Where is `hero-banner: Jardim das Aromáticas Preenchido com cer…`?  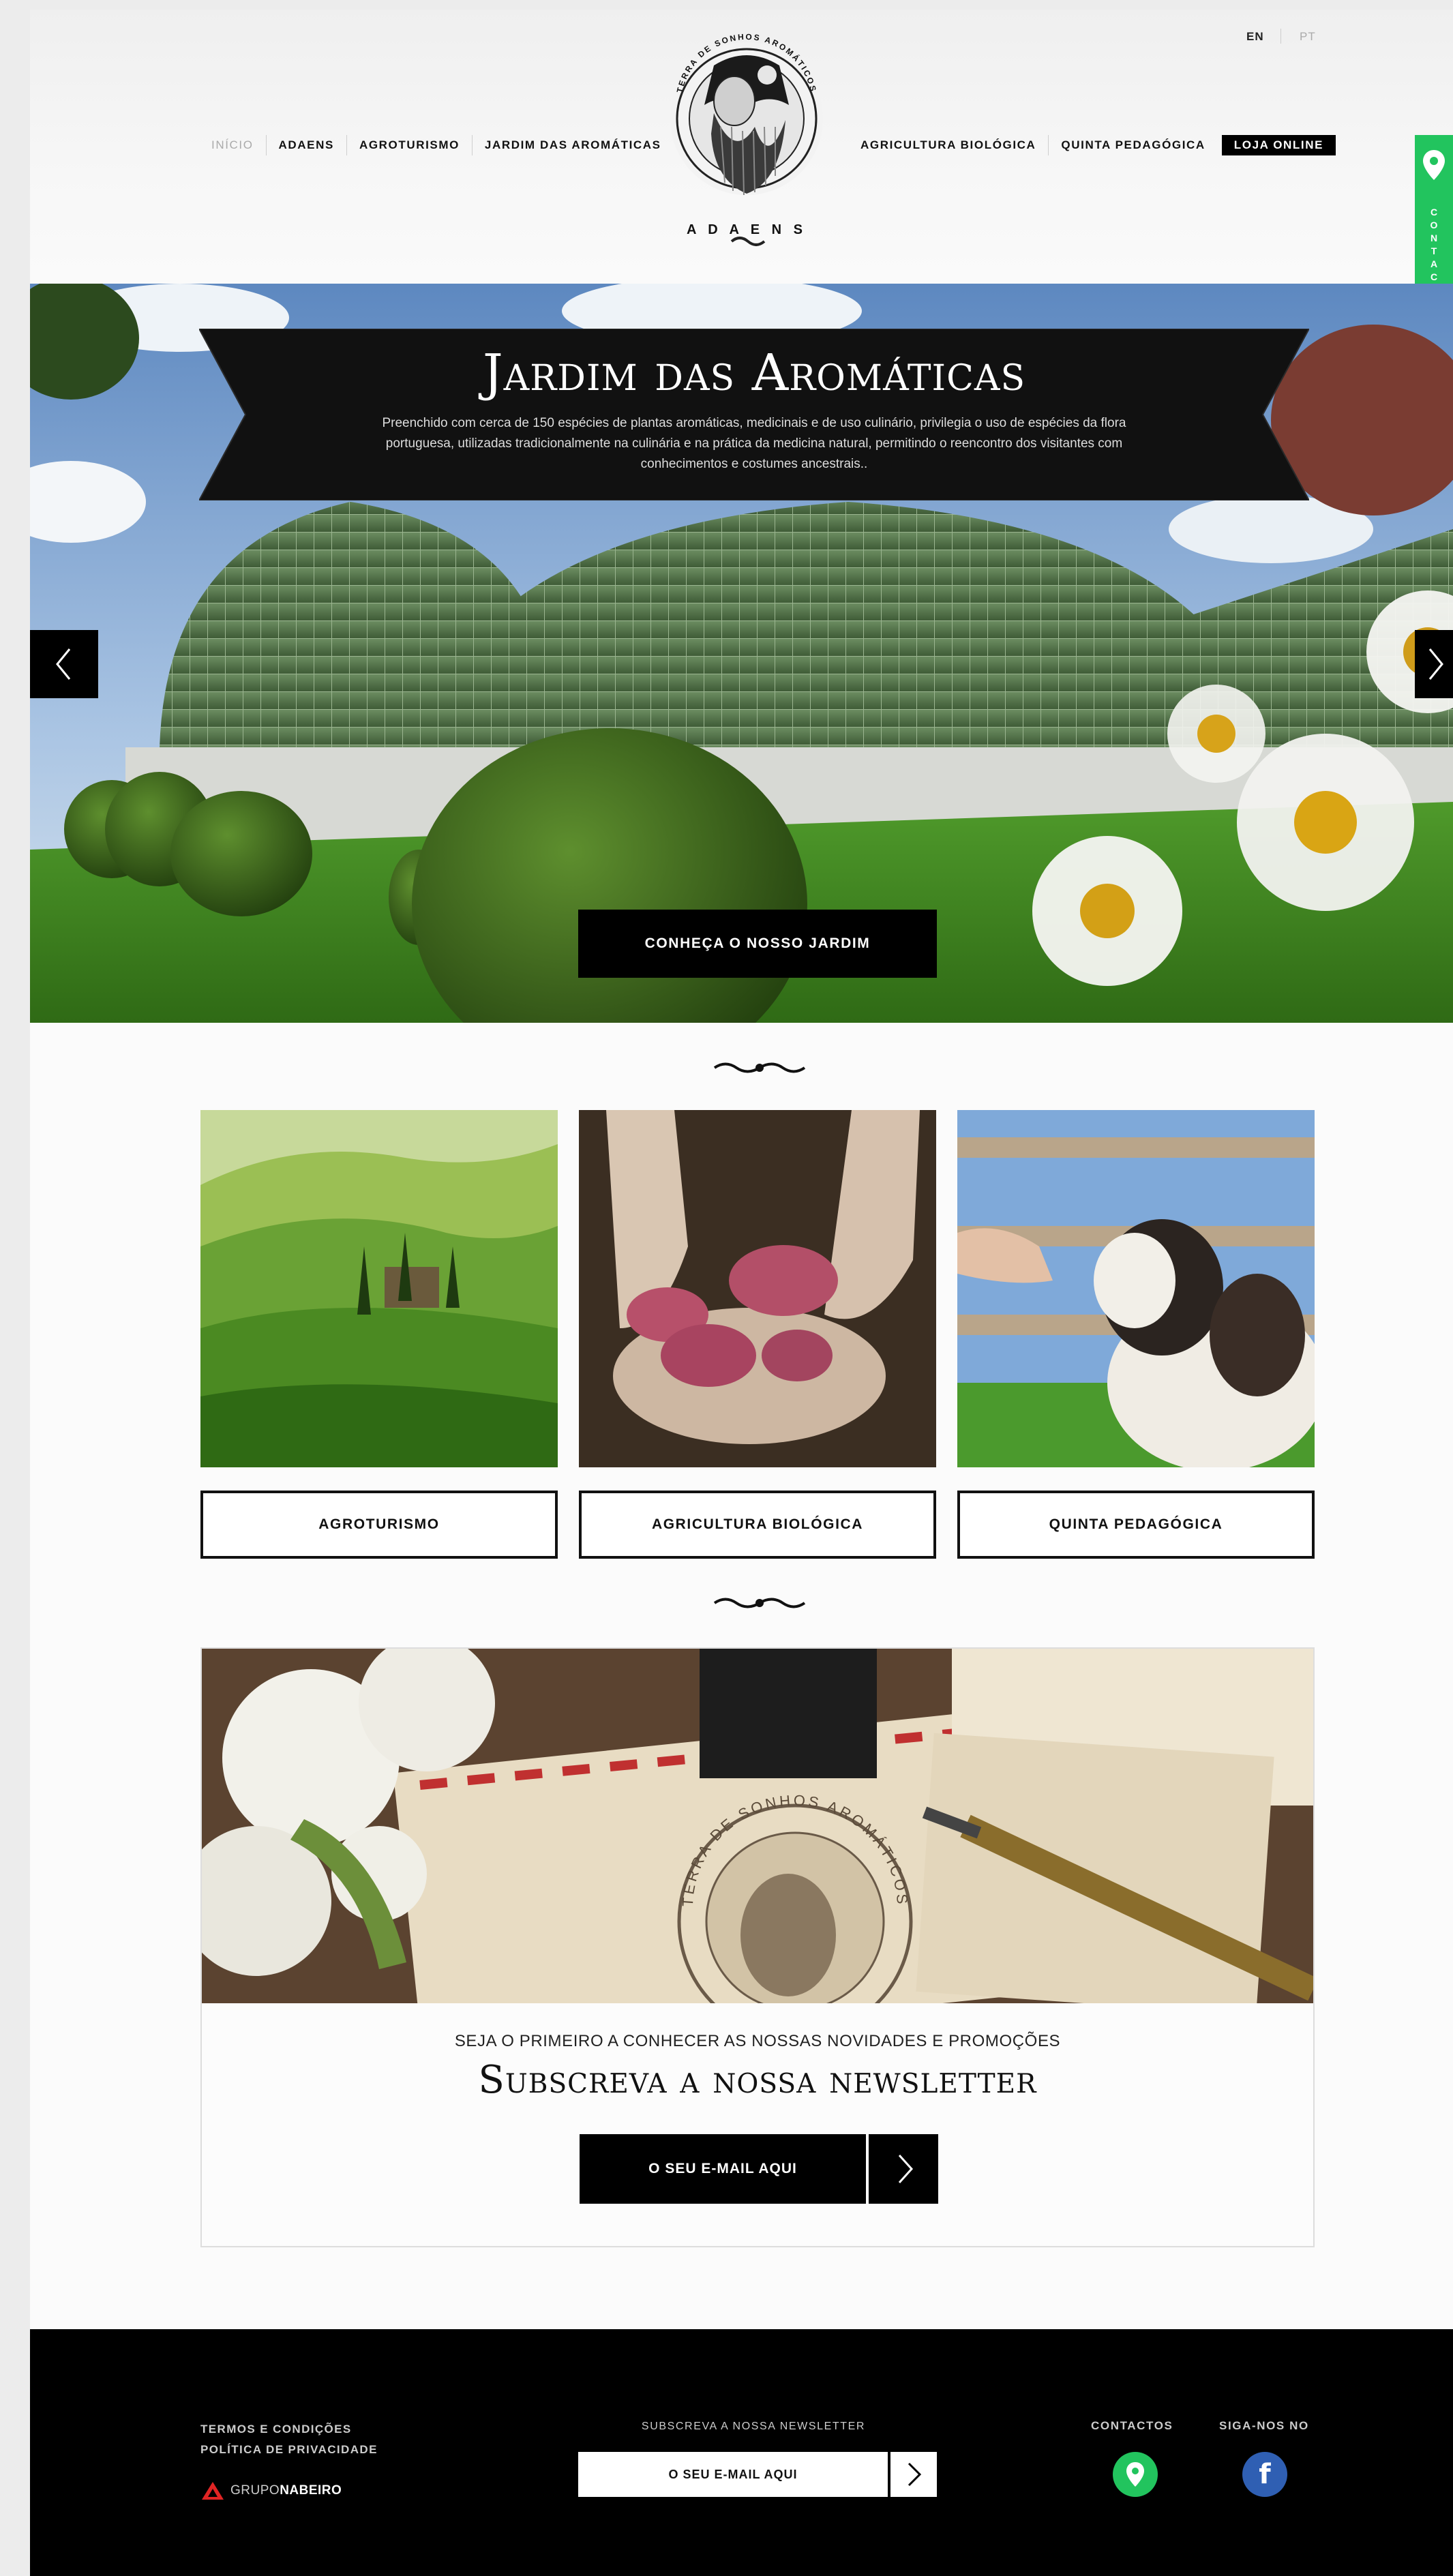 hero-banner: Jardim das Aromáticas Preenchido com cer… is located at coordinates (754, 414).